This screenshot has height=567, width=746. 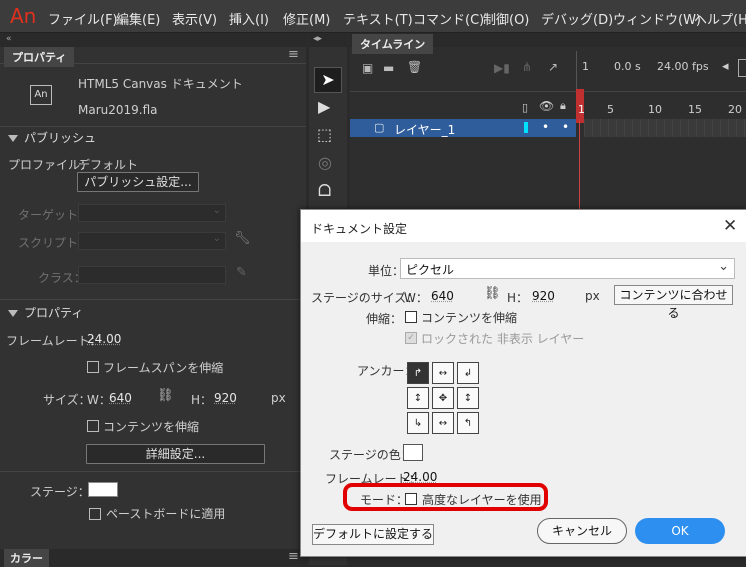 I want to click on layer-row: ▢ レイヤー_1 • •, so click(x=463, y=128).